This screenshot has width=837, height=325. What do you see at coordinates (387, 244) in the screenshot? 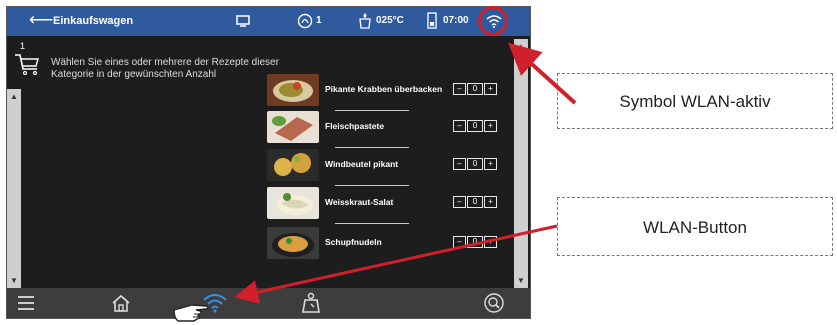
I see `recipe-row: Schupfnudeln – 0 +` at bounding box center [387, 244].